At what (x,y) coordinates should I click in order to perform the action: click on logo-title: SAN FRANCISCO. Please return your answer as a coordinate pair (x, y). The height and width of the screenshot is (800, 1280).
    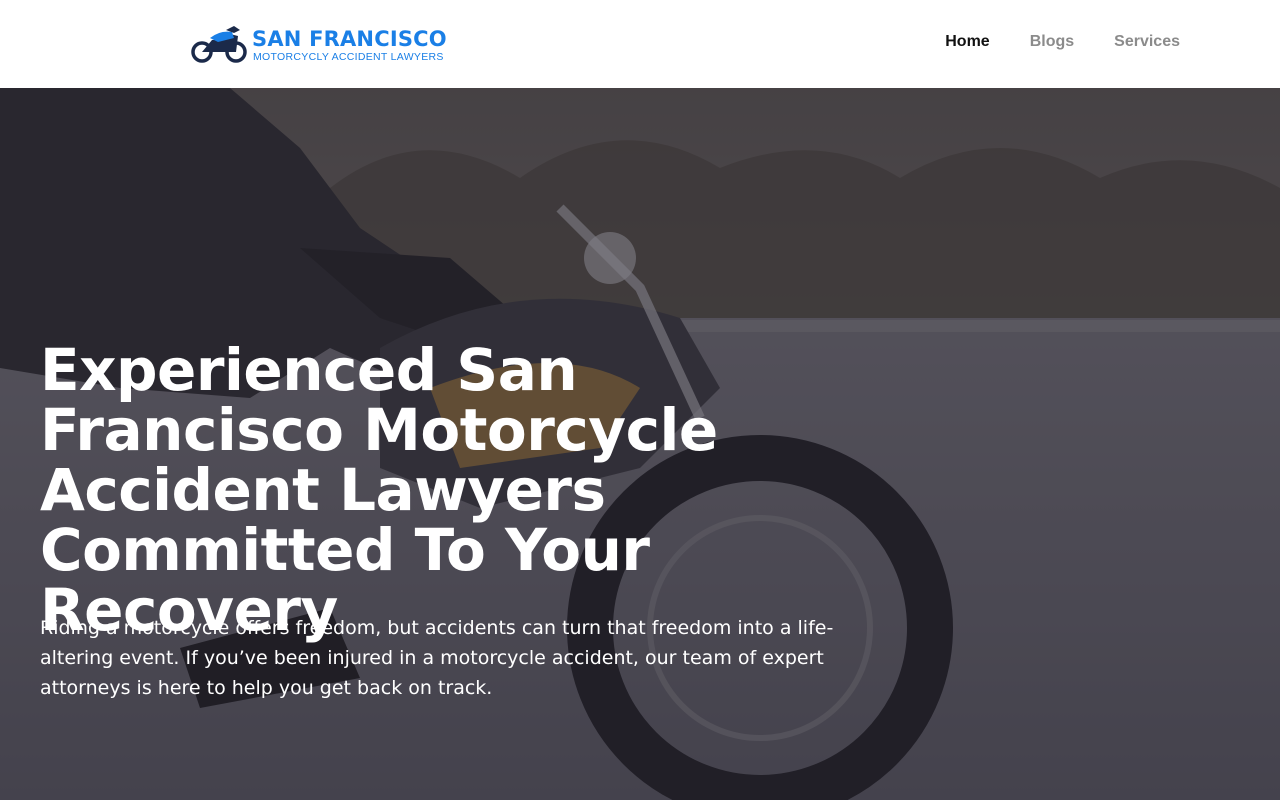
    Looking at the image, I should click on (349, 39).